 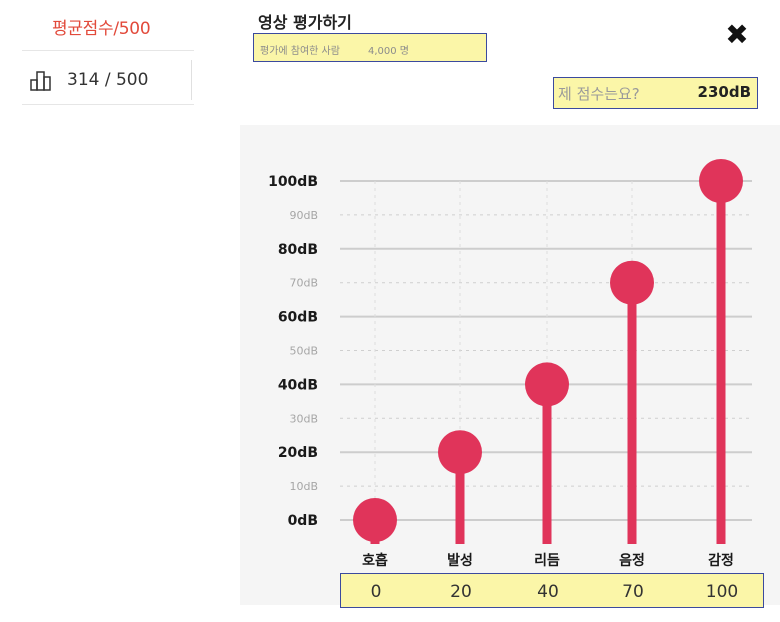 What do you see at coordinates (655, 93) in the screenshot?
I see `my-score-box: 제 점수는요? 230dB` at bounding box center [655, 93].